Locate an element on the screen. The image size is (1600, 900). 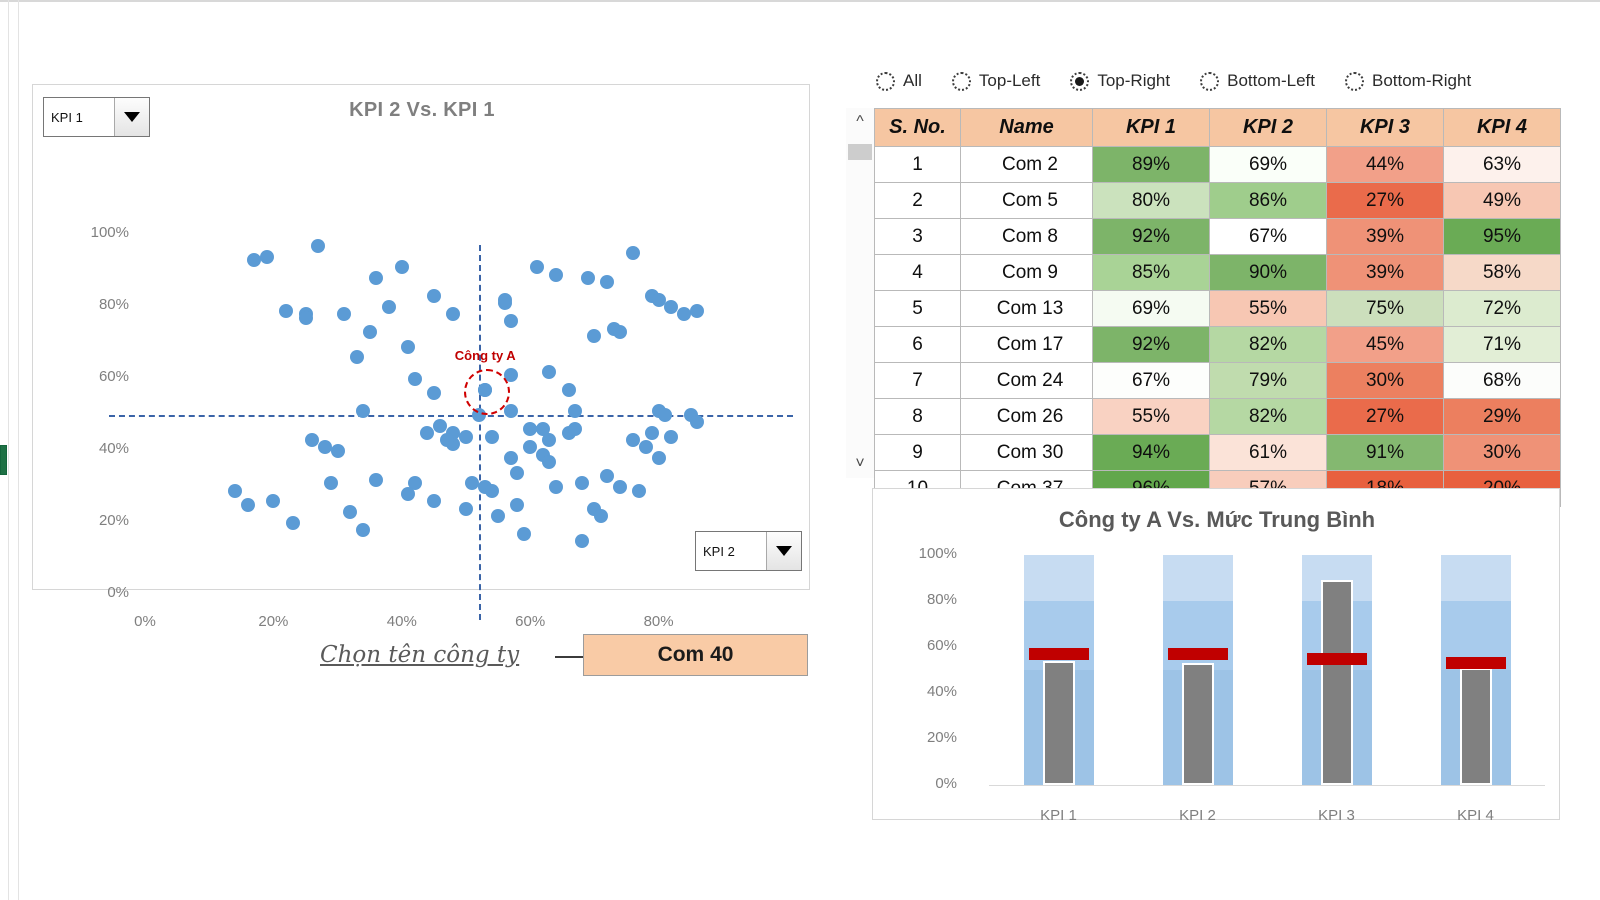
table-header-row: S. No. Name KPI 1 KPI 2 KPI 3 KPI 4 is located at coordinates (1217, 127).